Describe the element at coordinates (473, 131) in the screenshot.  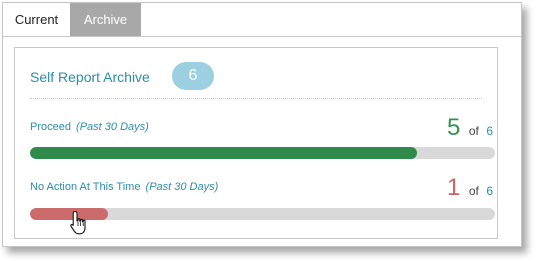
I see `proceed-of: of` at that location.